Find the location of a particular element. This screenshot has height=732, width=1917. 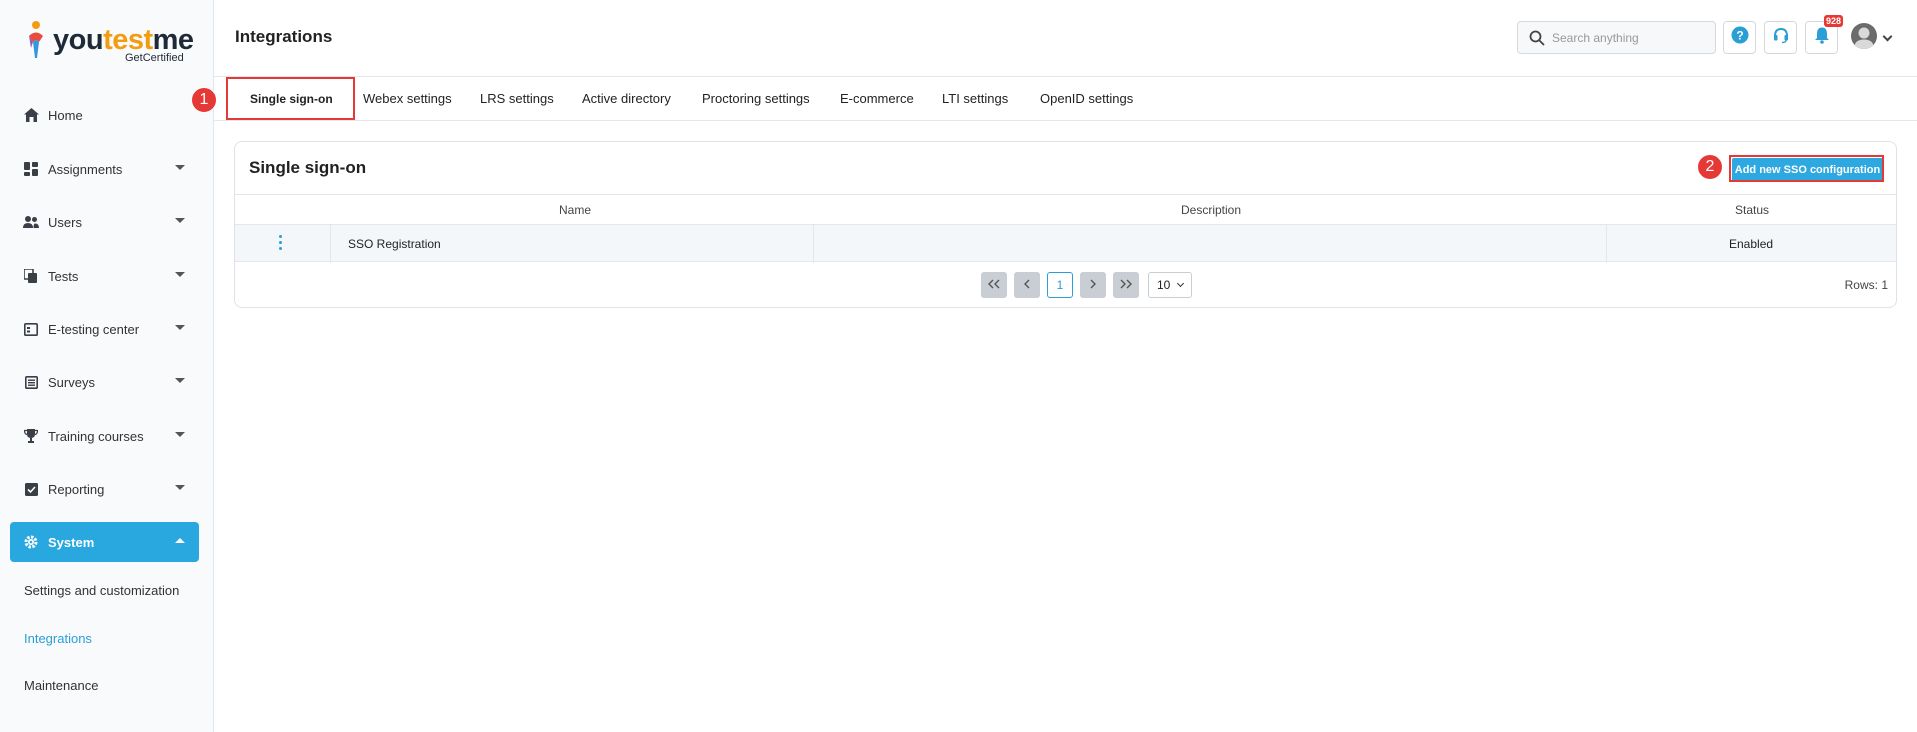

headset-icon is located at coordinates (1781, 37).